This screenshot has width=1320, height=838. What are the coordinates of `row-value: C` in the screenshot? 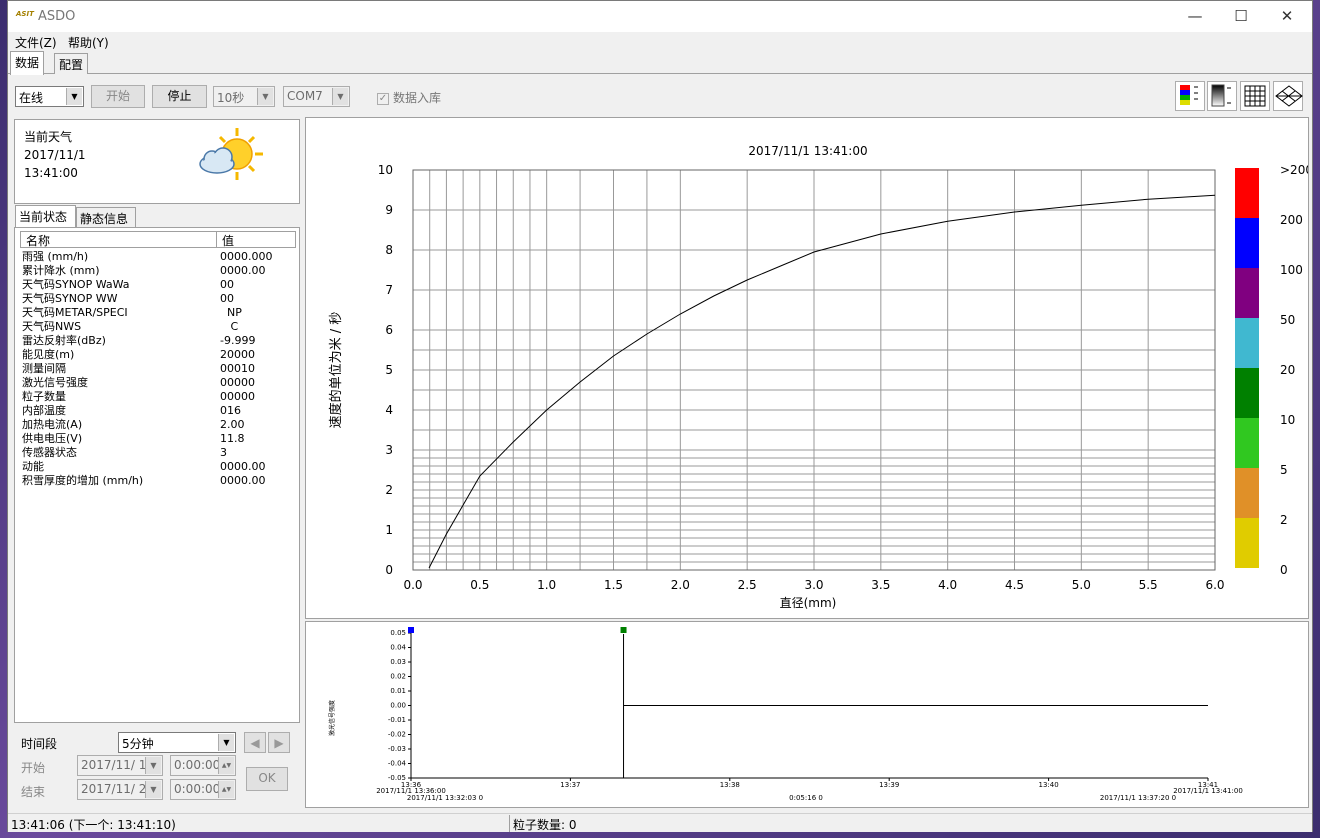 It's located at (229, 326).